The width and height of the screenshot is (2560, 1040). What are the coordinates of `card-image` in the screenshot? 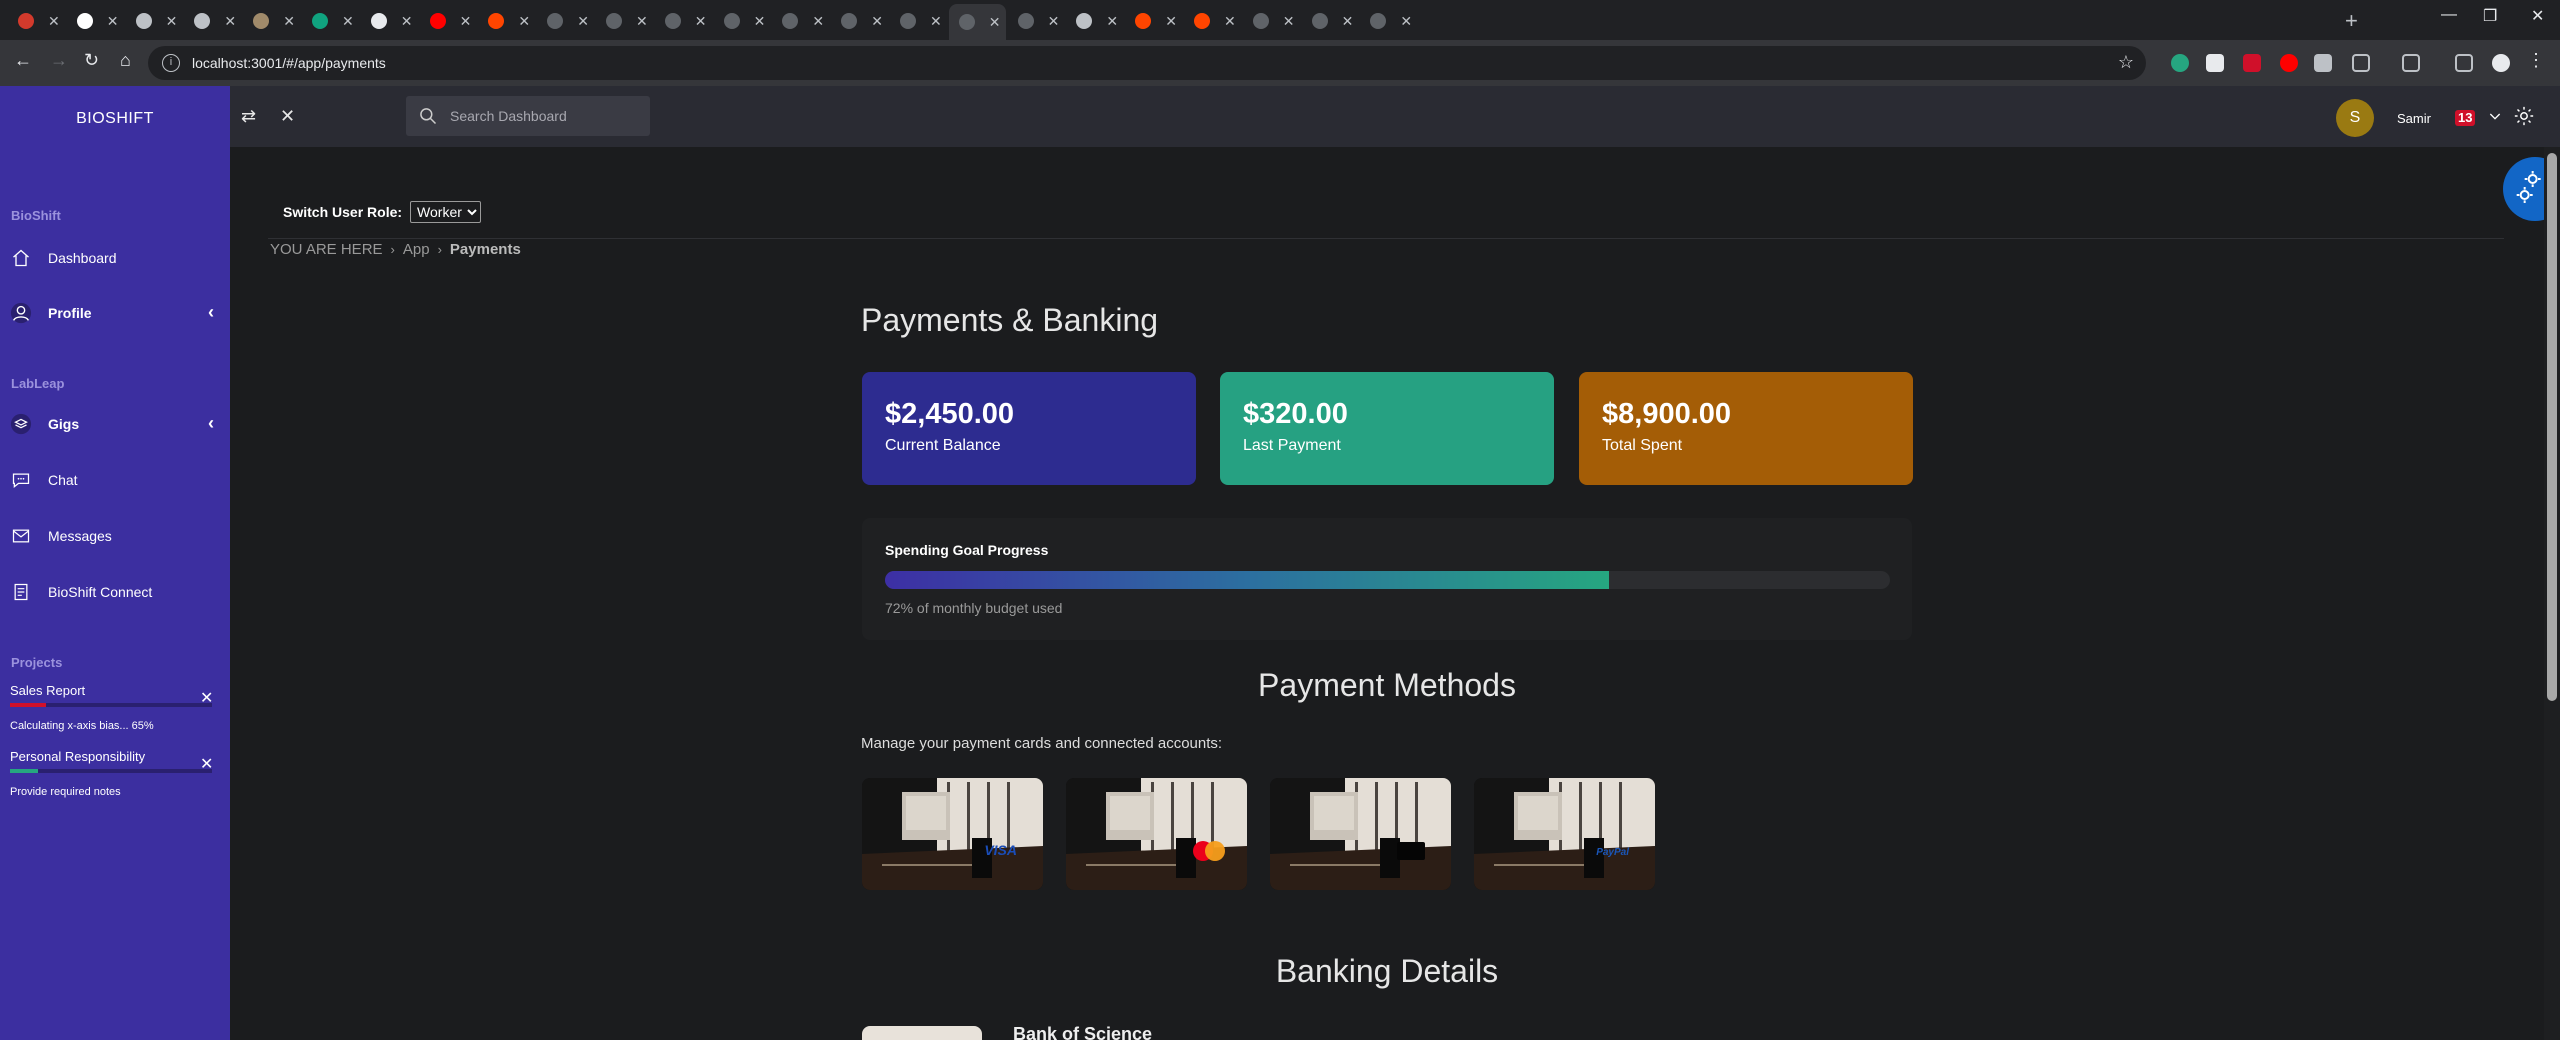 It's located at (1360, 834).